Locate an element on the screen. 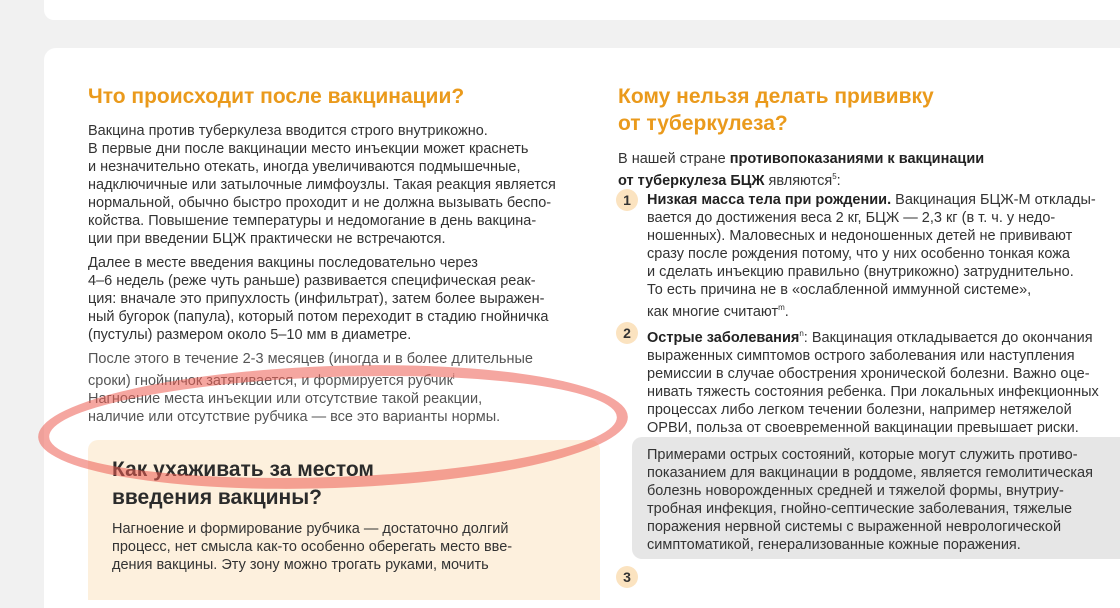 The height and width of the screenshot is (608, 1120). footnote-ref: i is located at coordinates (453, 376).